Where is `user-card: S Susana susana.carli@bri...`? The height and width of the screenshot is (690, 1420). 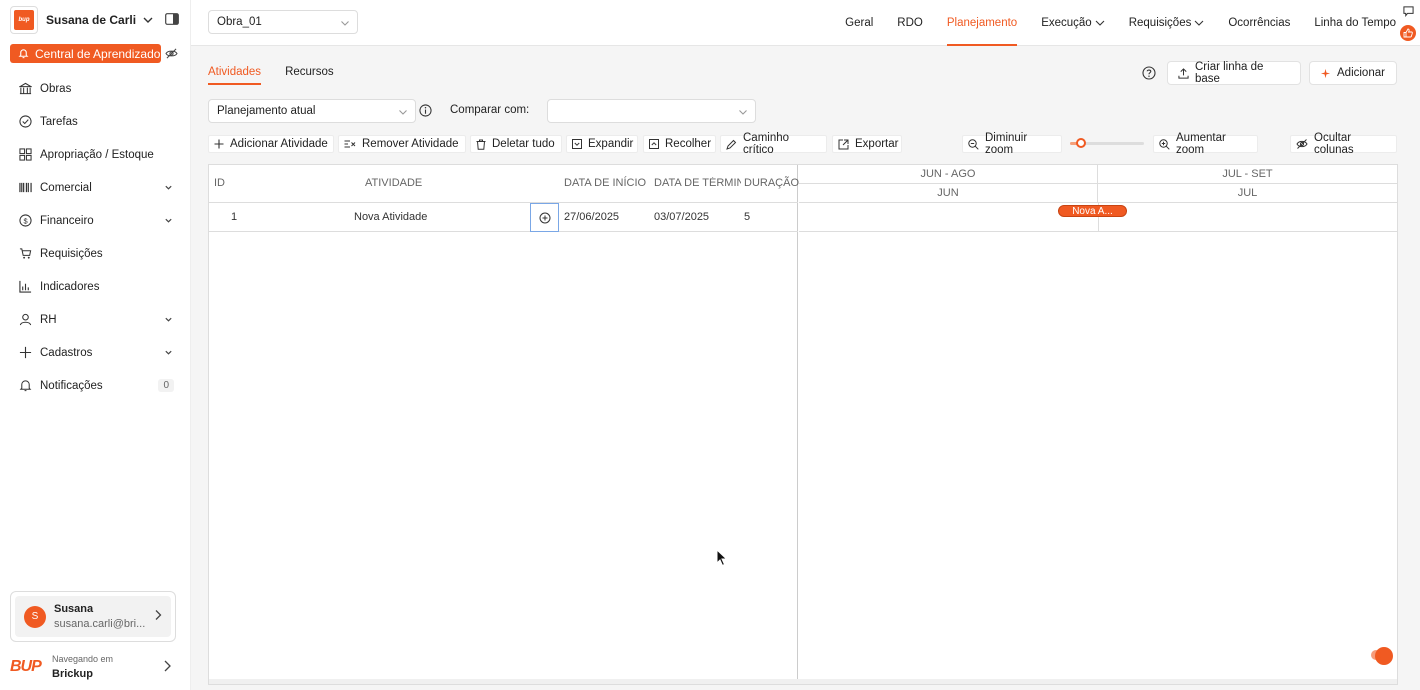
user-card: S Susana susana.carli@bri... is located at coordinates (93, 616).